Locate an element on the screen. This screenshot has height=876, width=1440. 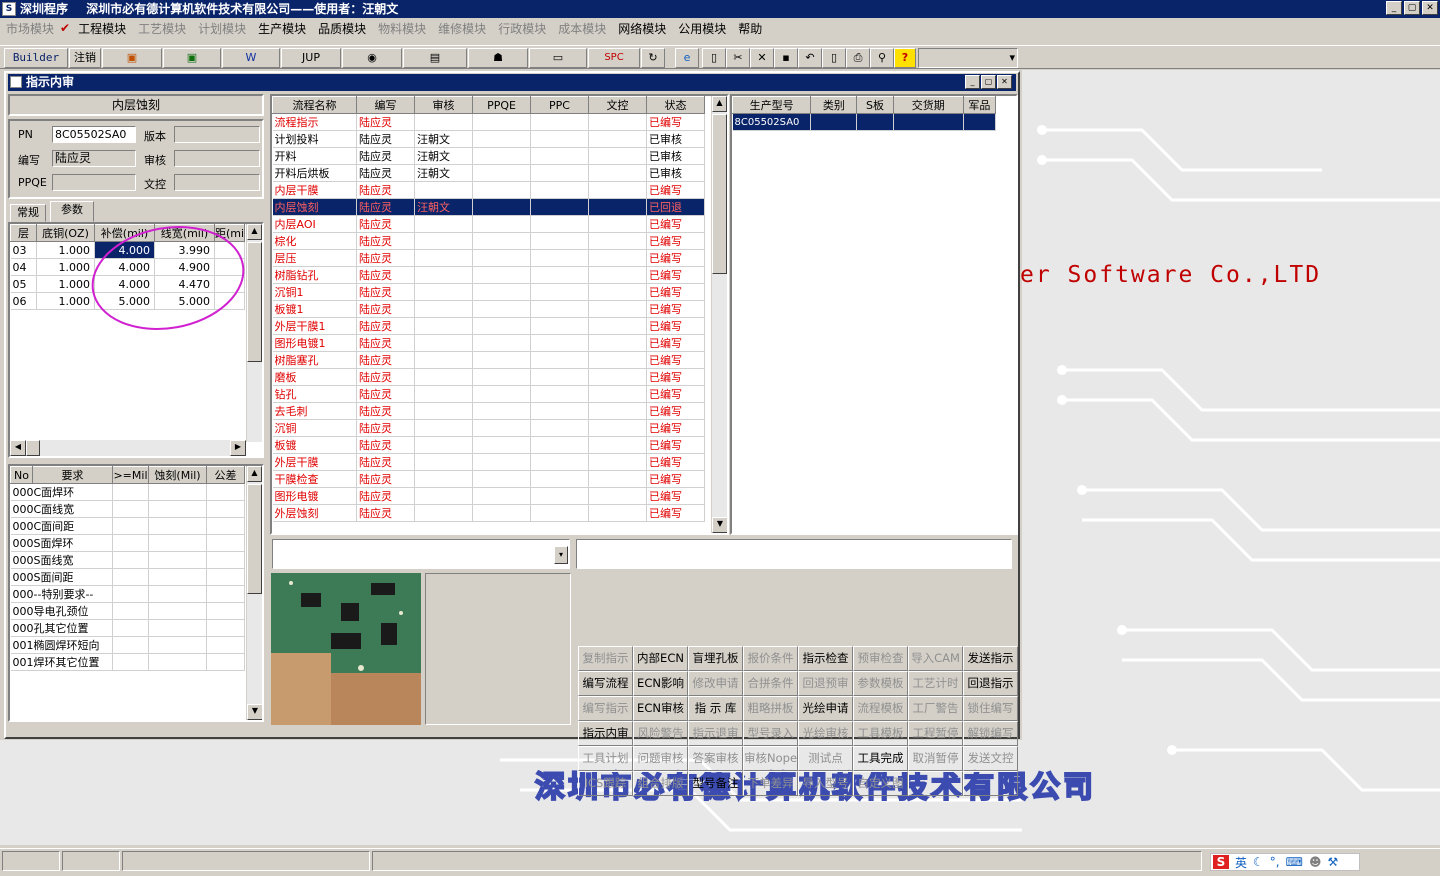
action-button-0-0: 复制指示 is located at coordinates (605, 658).